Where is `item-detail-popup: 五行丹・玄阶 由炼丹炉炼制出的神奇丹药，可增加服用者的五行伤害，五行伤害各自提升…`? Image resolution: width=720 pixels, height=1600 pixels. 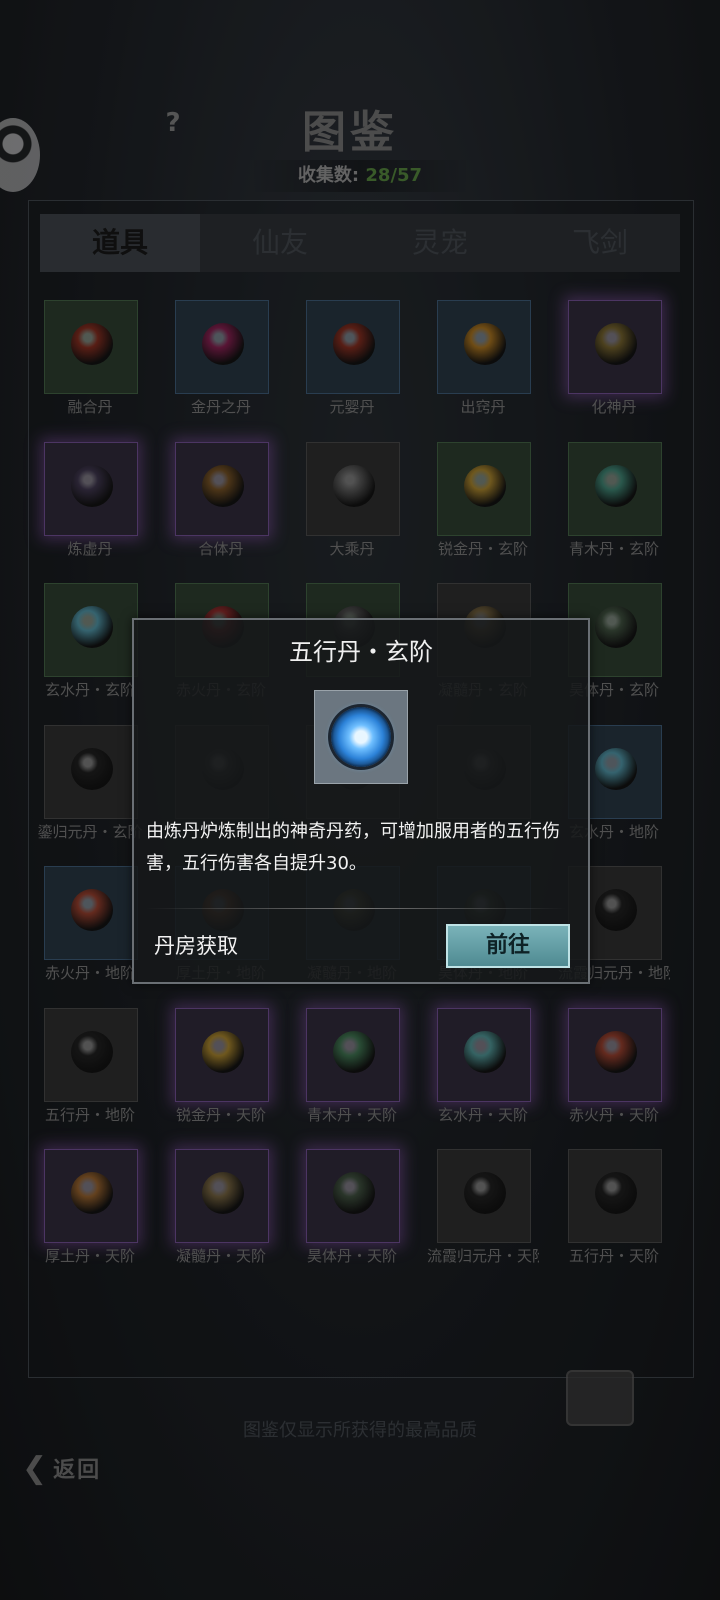
item-detail-popup: 五行丹・玄阶 由炼丹炉炼制出的神奇丹药，可增加服用者的五行伤害，五行伤害各自提升… is located at coordinates (361, 801).